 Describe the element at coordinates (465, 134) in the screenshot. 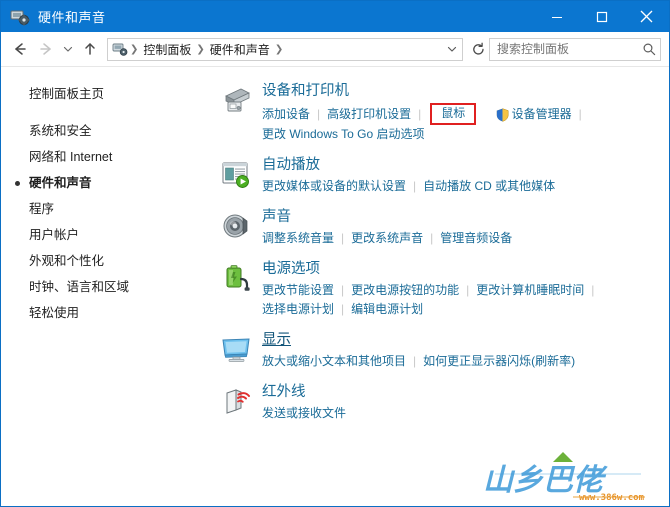

I see `link-row: 更改 Windows To Go 启动选项` at that location.